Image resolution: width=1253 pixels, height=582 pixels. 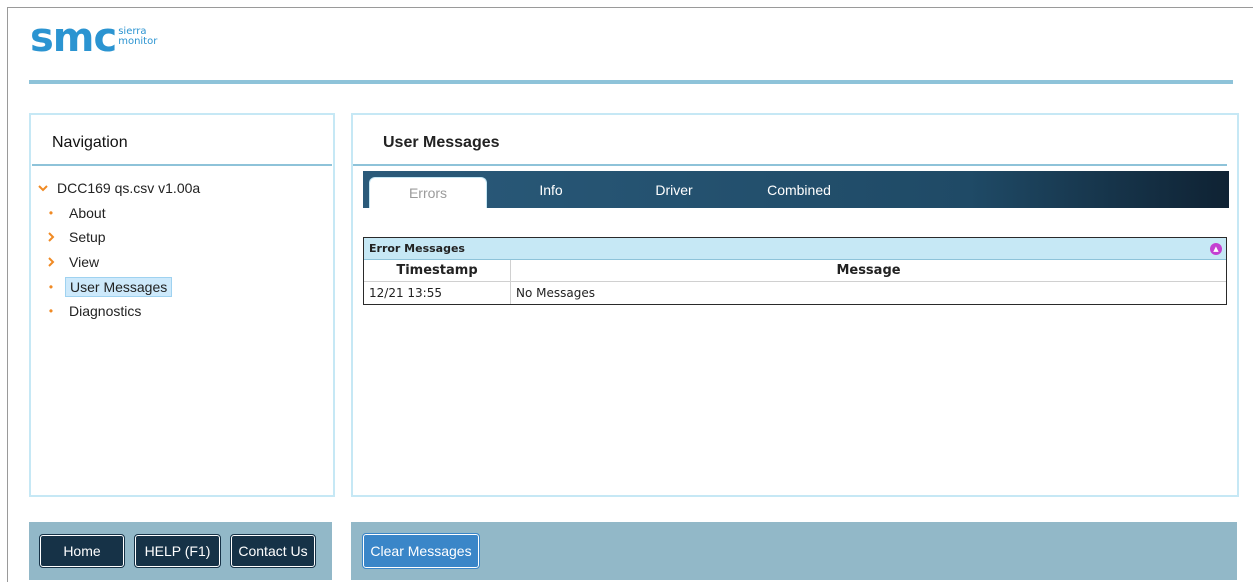 I want to click on logo-subtitle: sierra monitor, so click(x=137, y=37).